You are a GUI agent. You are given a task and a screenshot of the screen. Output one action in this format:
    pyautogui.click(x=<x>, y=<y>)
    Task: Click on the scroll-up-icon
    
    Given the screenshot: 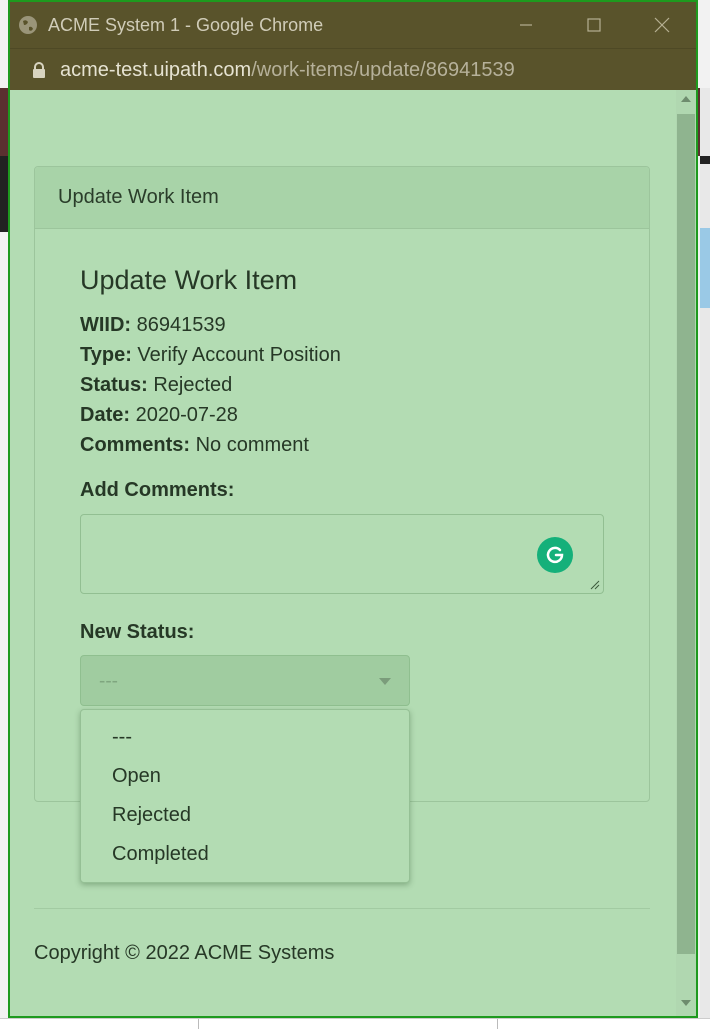 What is the action you would take?
    pyautogui.click(x=686, y=99)
    